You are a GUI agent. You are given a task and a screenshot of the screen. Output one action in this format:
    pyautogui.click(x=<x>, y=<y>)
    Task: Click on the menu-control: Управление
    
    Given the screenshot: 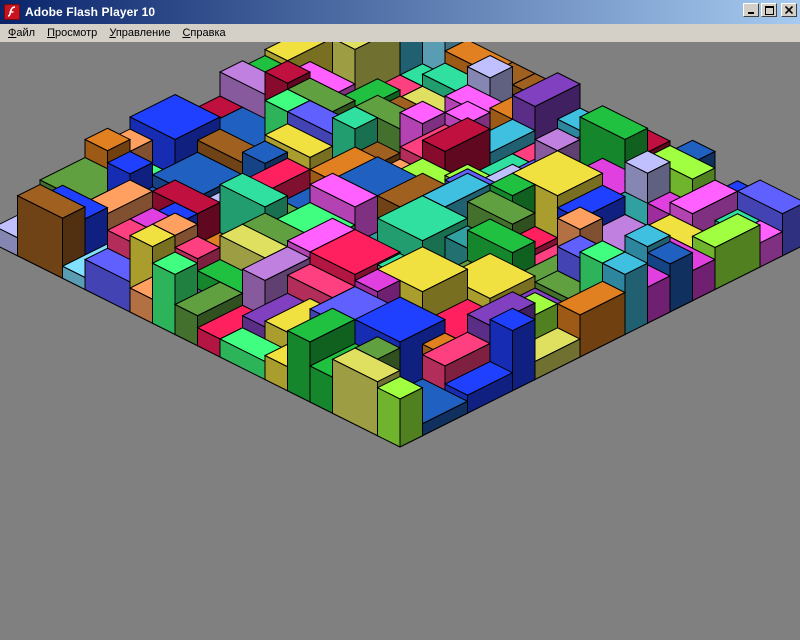 What is the action you would take?
    pyautogui.click(x=139, y=33)
    